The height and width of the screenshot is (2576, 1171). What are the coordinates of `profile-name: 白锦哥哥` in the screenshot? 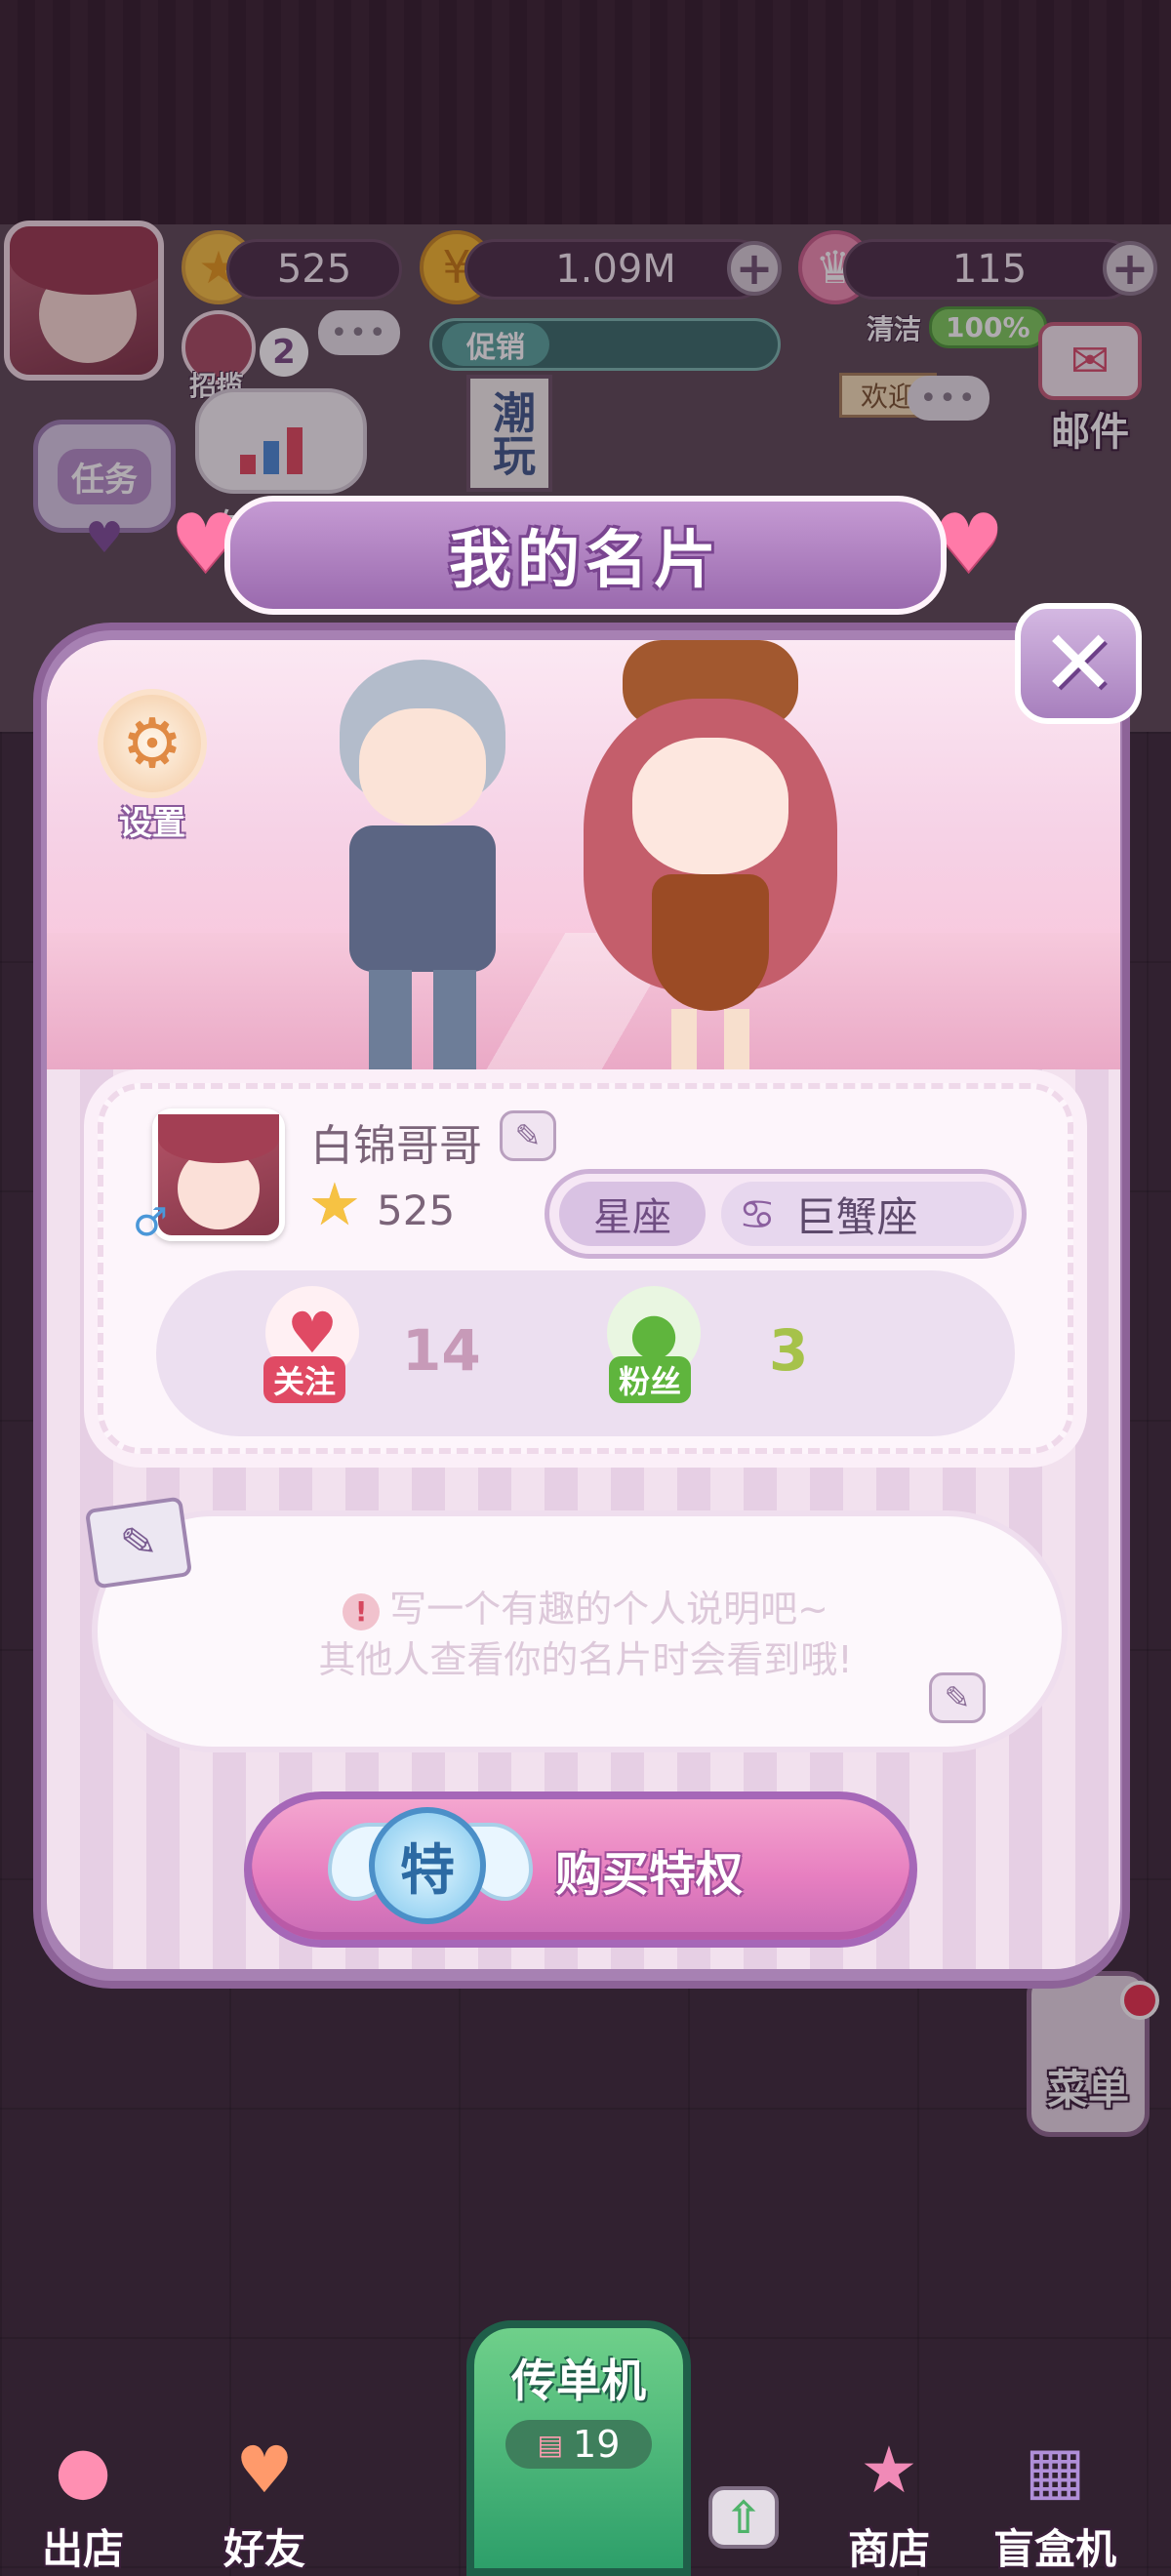 It's located at (396, 1146).